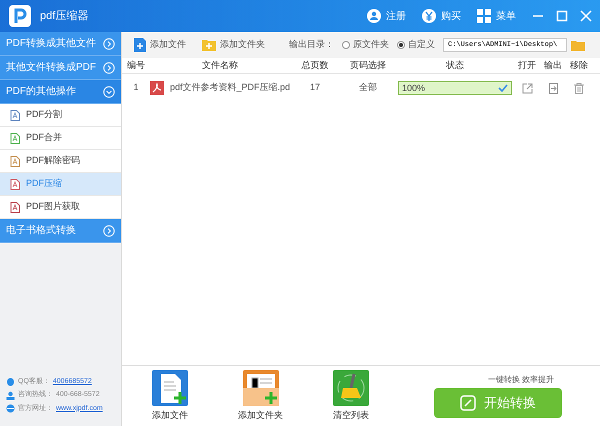 The width and height of the screenshot is (600, 426). What do you see at coordinates (64, 16) in the screenshot?
I see `window-title: pdf压缩器` at bounding box center [64, 16].